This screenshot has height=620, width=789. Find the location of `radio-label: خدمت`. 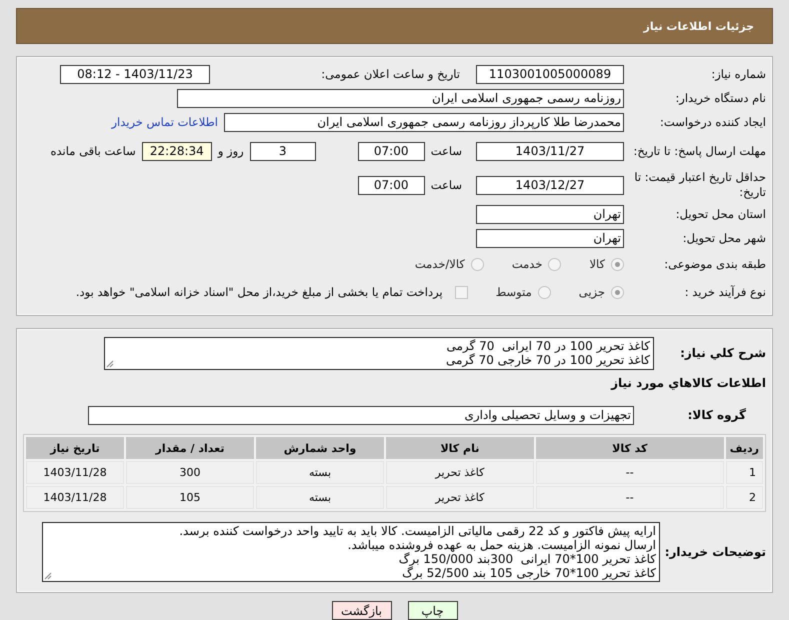

radio-label: خدمت is located at coordinates (527, 264).